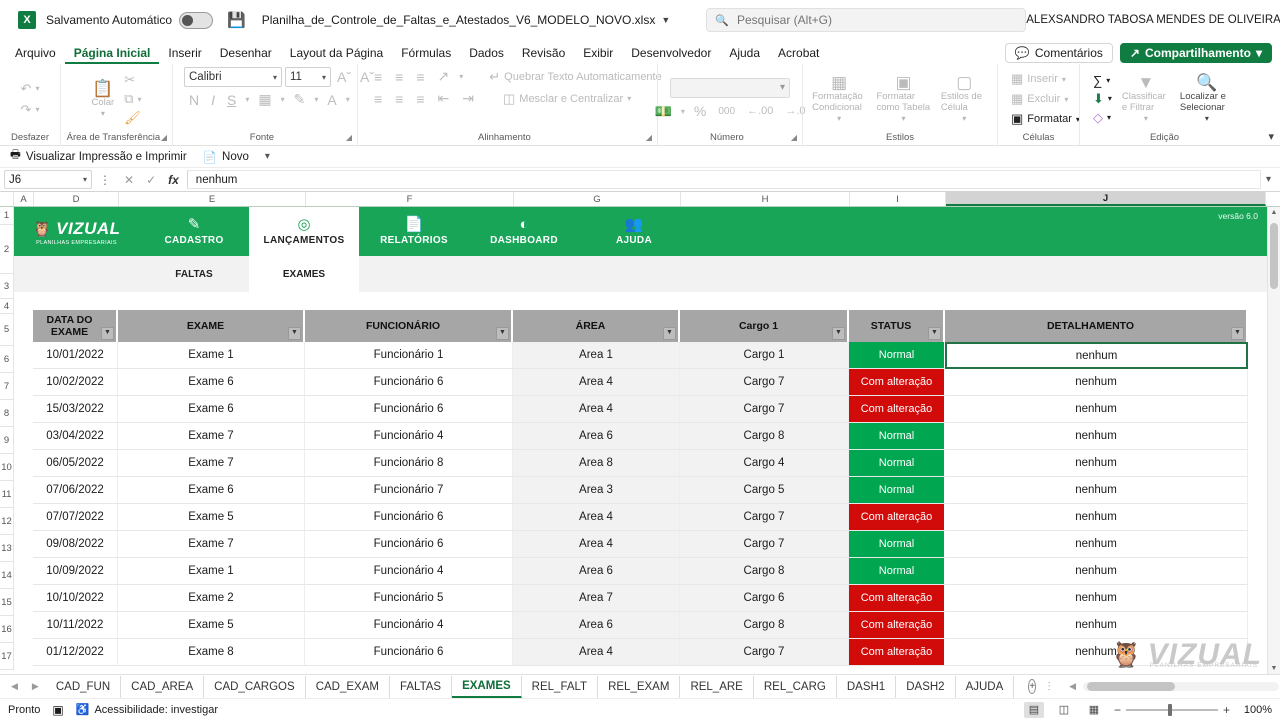 The image size is (1280, 720). Describe the element at coordinates (196, 20) in the screenshot. I see `autosave-toggle` at that location.